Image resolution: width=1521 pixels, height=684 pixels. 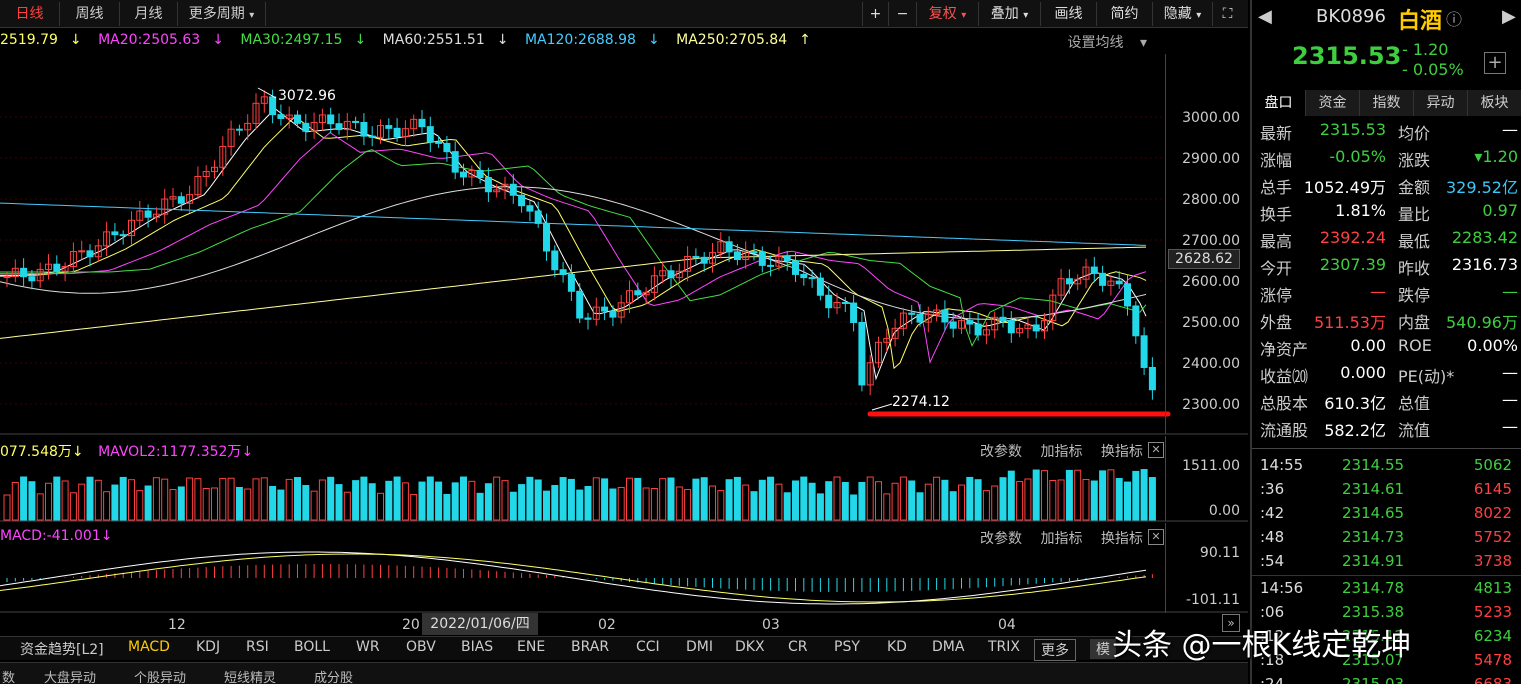 What do you see at coordinates (1107, 42) in the screenshot?
I see `ma-settings-button: 设置均线 ▾` at bounding box center [1107, 42].